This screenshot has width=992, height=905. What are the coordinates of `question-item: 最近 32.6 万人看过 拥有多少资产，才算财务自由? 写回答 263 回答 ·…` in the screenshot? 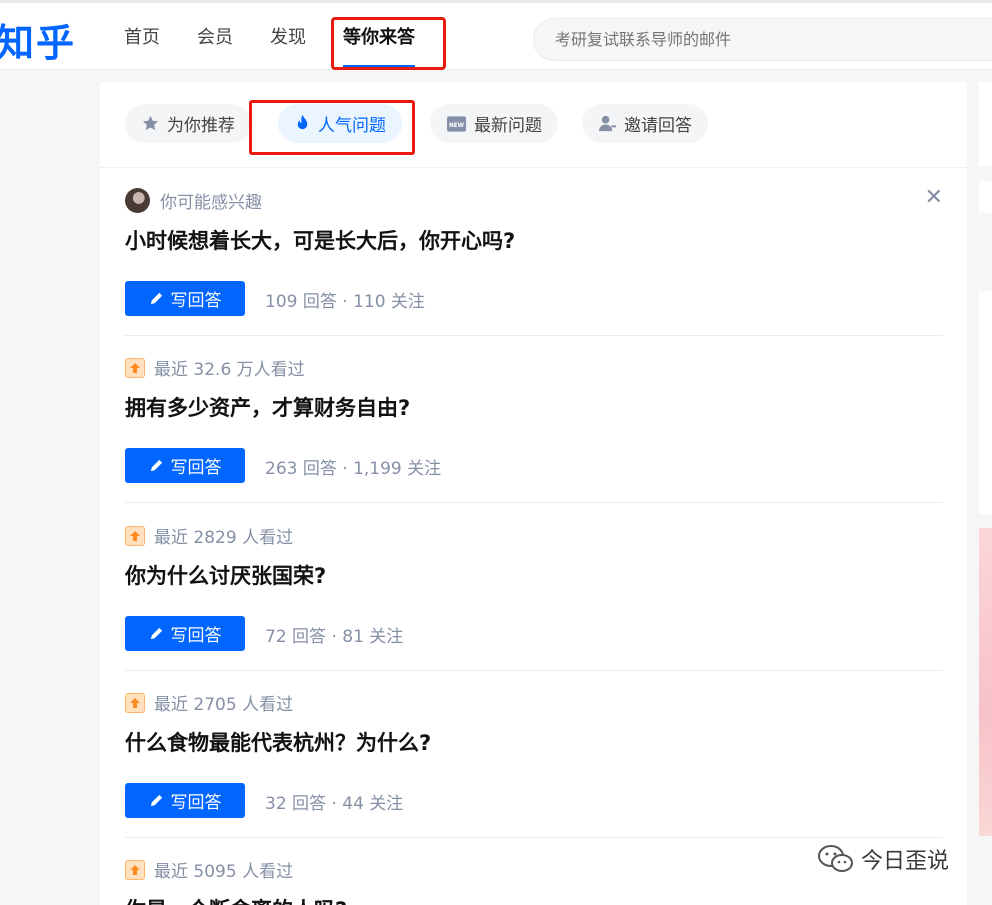 It's located at (534, 429).